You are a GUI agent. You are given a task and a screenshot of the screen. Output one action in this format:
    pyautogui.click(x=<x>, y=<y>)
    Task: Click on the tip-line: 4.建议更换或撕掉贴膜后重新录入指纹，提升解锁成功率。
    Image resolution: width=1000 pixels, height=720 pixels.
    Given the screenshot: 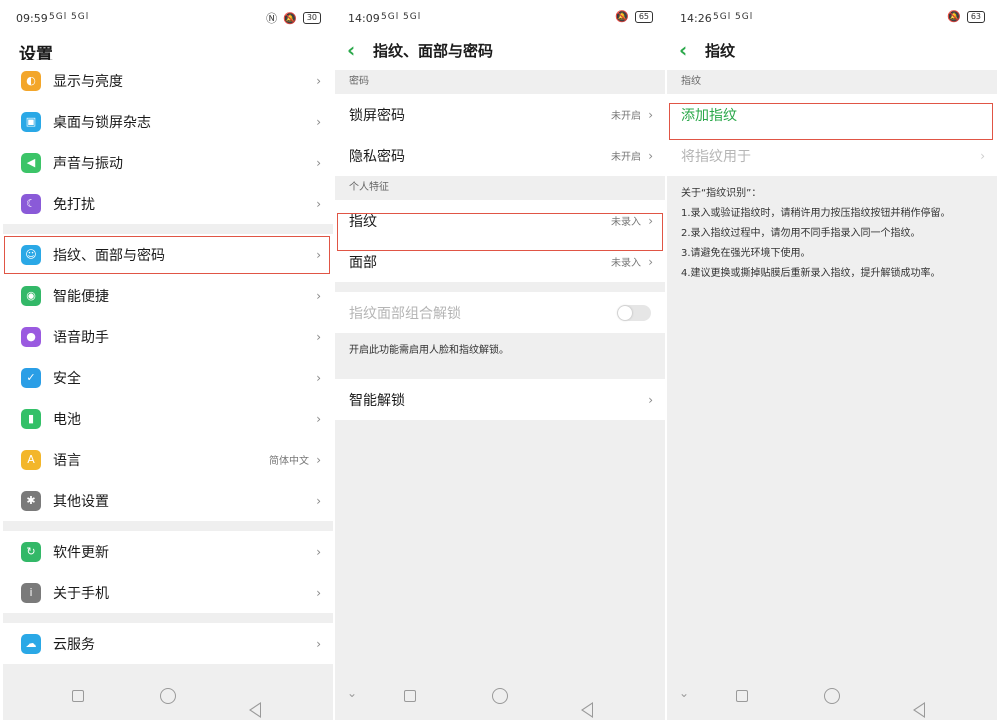 What is the action you would take?
    pyautogui.click(x=811, y=273)
    